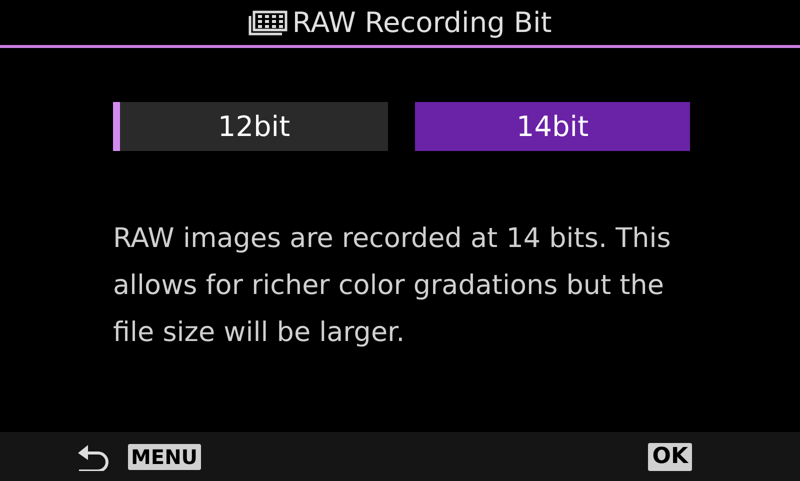 Image resolution: width=800 pixels, height=481 pixels. What do you see at coordinates (552, 126) in the screenshot?
I see `bit-option: 14bit` at bounding box center [552, 126].